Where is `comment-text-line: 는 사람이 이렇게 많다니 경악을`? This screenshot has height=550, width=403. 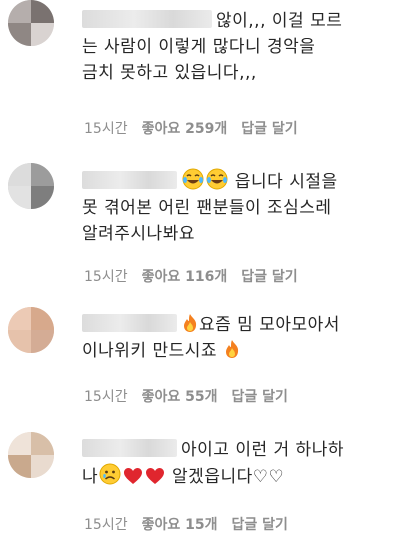 comment-text-line: 는 사람이 이렇게 많다니 경악을 is located at coordinates (199, 47).